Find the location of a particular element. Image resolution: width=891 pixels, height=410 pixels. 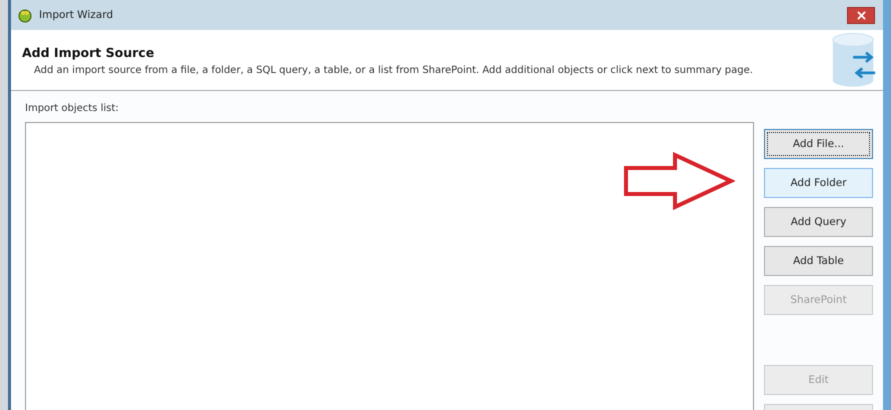

app-icon is located at coordinates (25, 15).